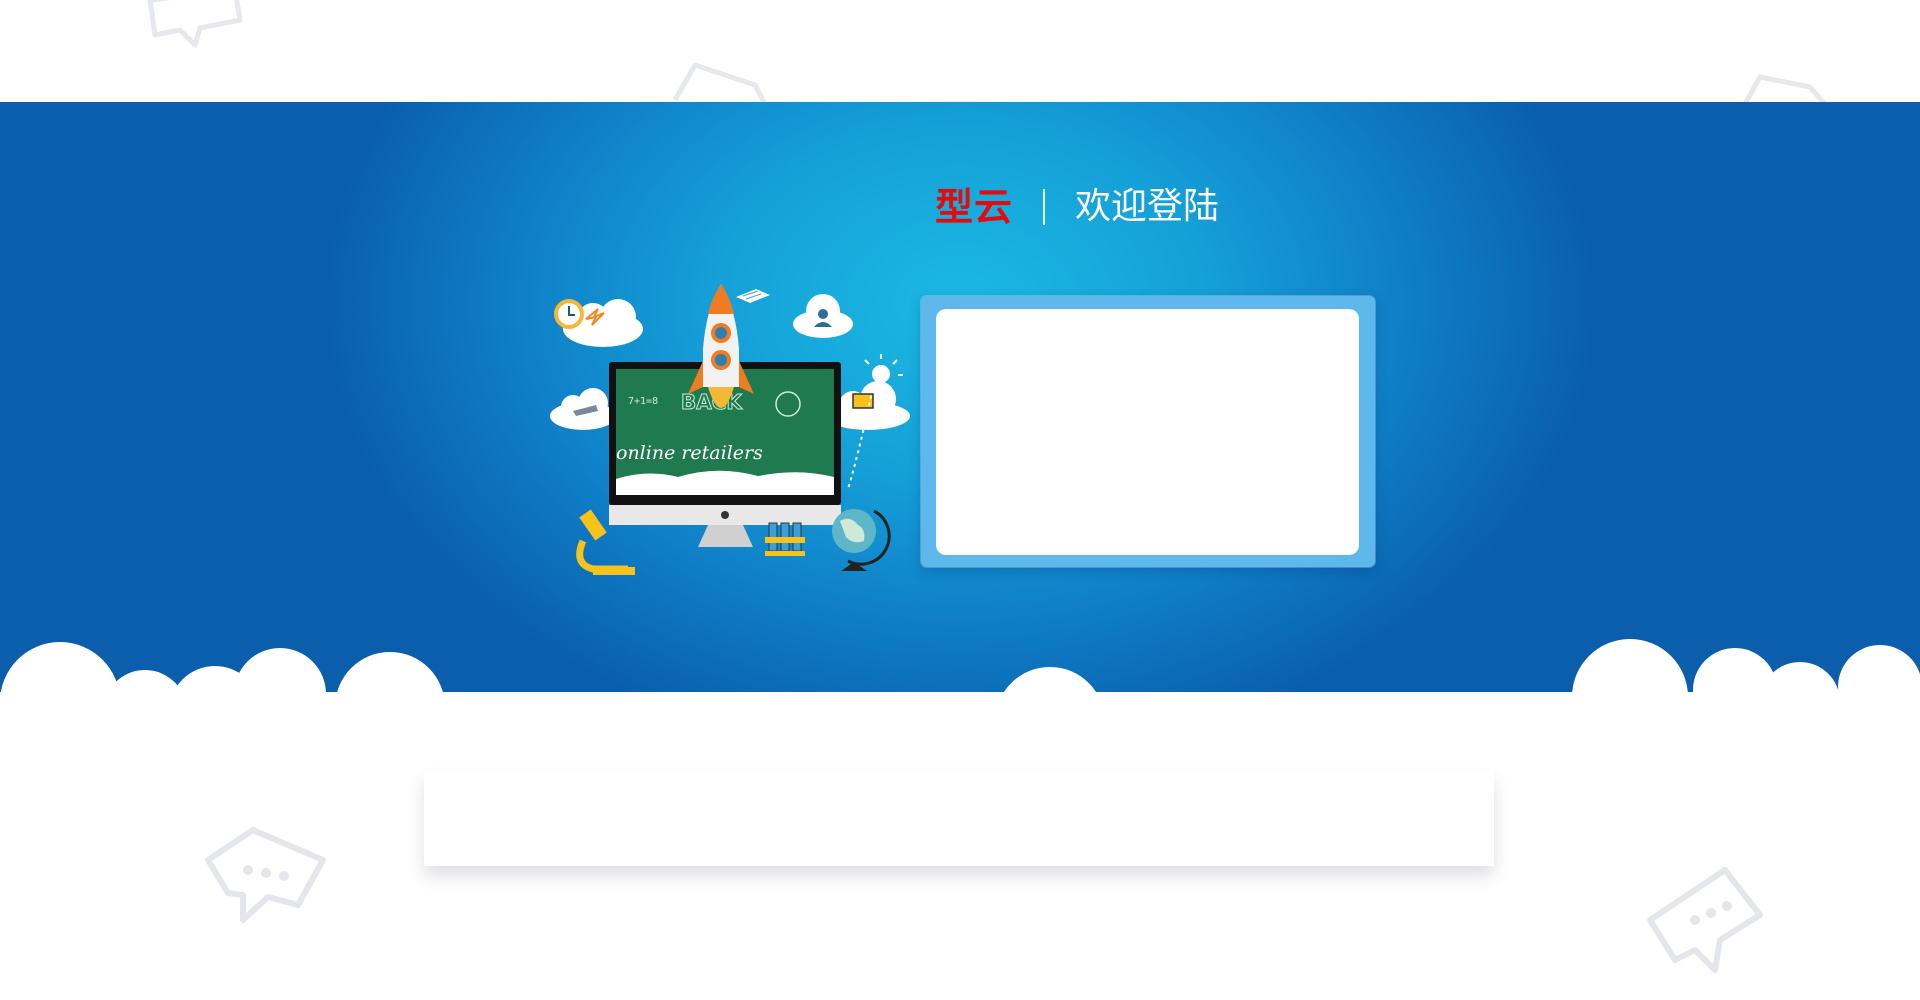 The image size is (1920, 1000). What do you see at coordinates (1147, 206) in the screenshot?
I see `welcome-title: 欢迎登陆` at bounding box center [1147, 206].